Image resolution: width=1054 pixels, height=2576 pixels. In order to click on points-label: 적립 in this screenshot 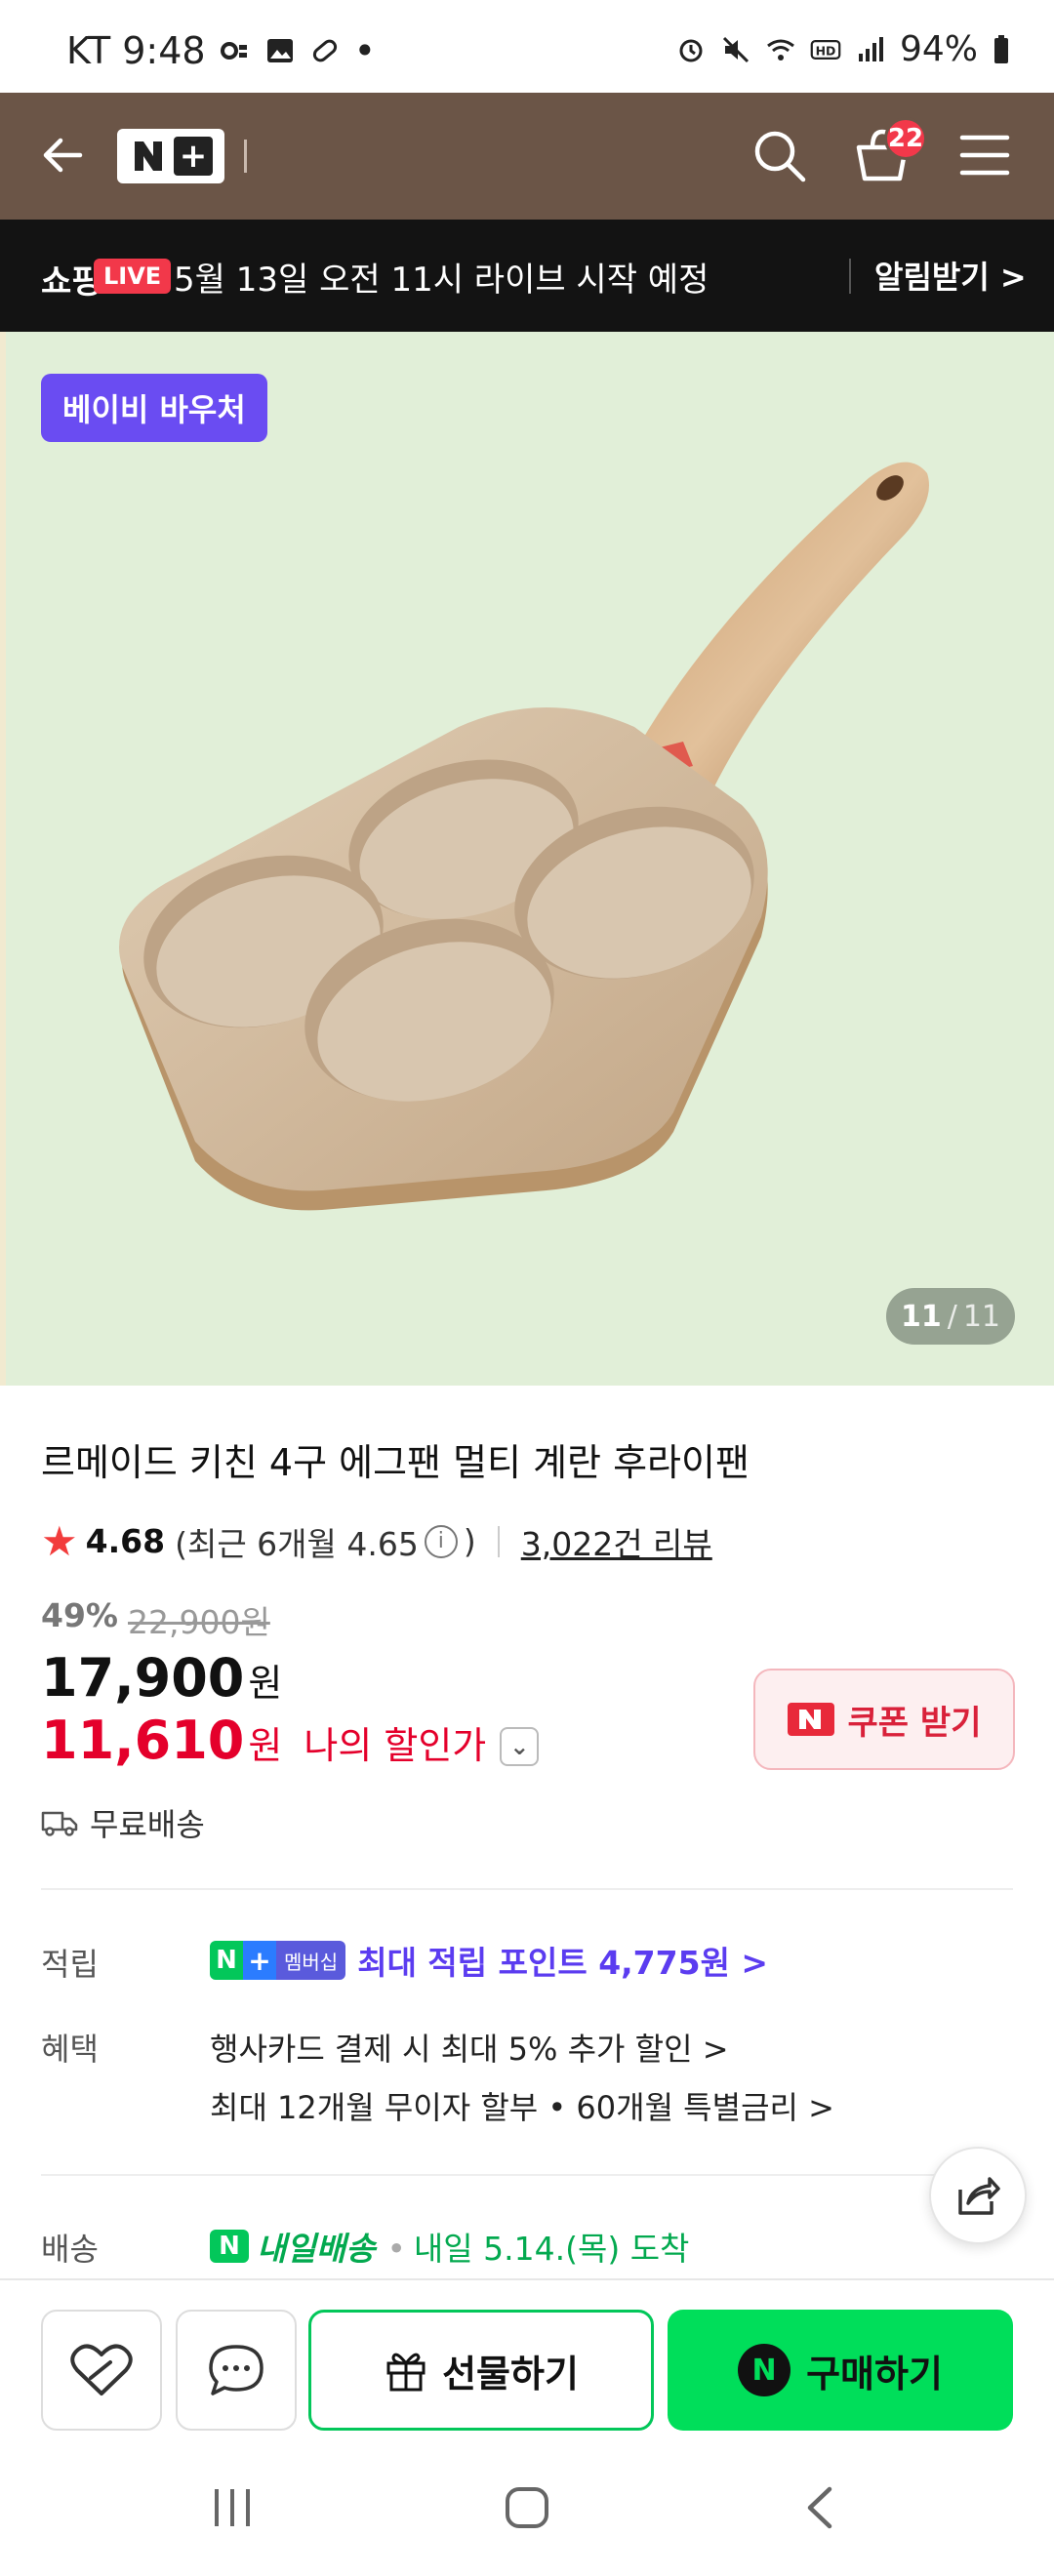, I will do `click(70, 1964)`.